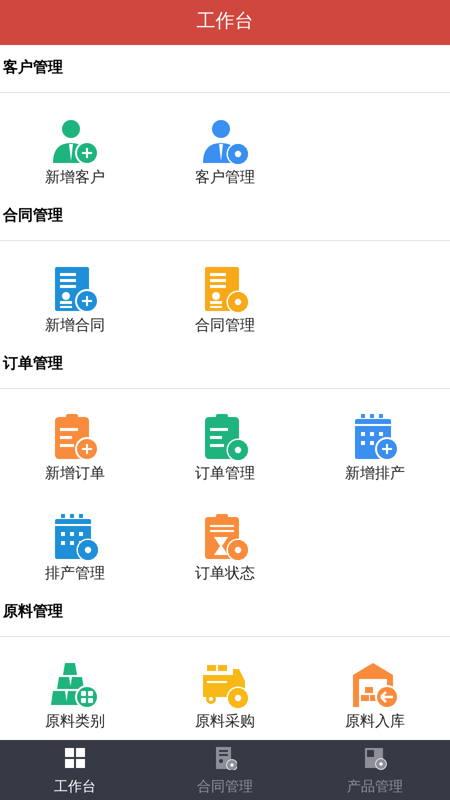  I want to click on nav-tab: 产品管理, so click(375, 770).